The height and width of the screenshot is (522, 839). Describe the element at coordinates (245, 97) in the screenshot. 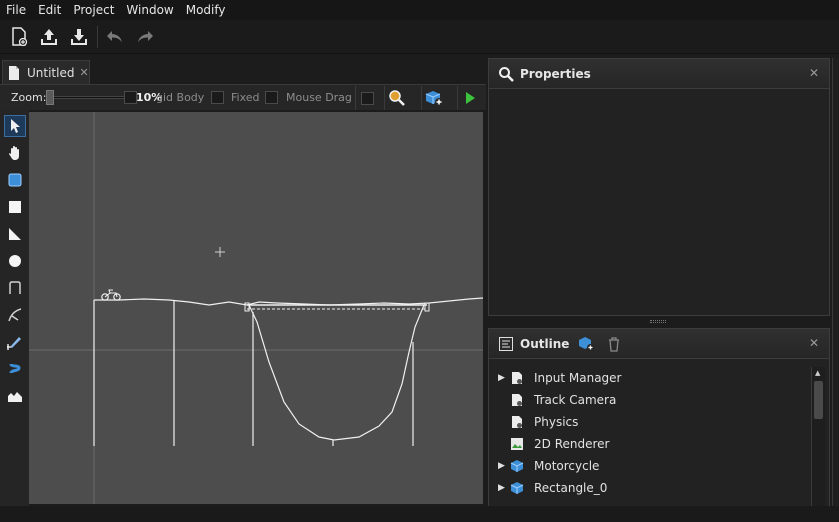

I see `fixed-label: Fixed` at that location.